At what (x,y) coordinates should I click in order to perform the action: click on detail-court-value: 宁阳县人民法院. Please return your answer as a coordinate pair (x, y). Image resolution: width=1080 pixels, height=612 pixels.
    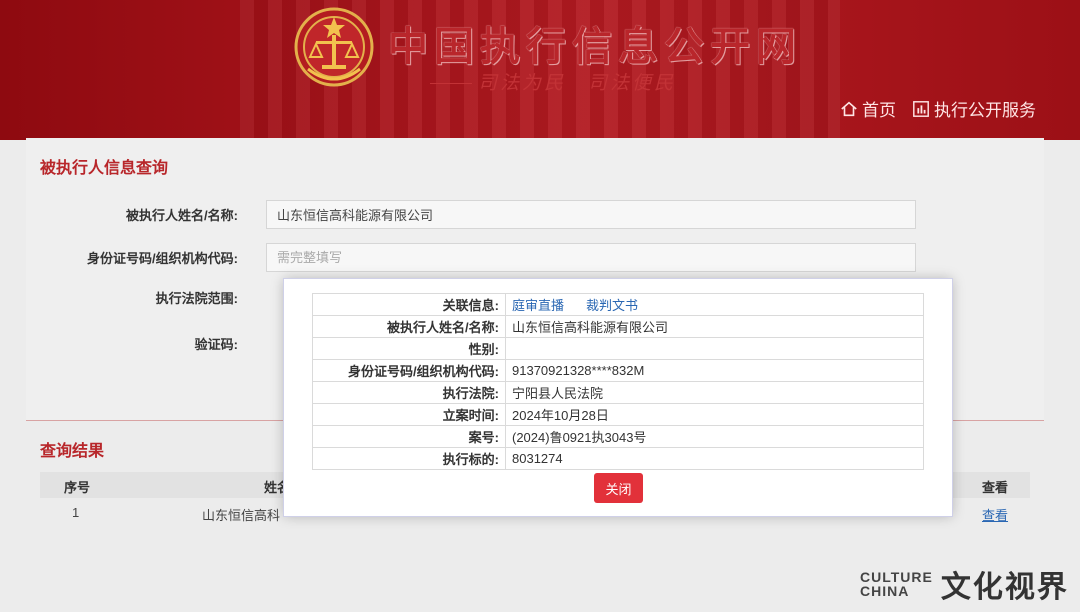
    Looking at the image, I should click on (714, 392).